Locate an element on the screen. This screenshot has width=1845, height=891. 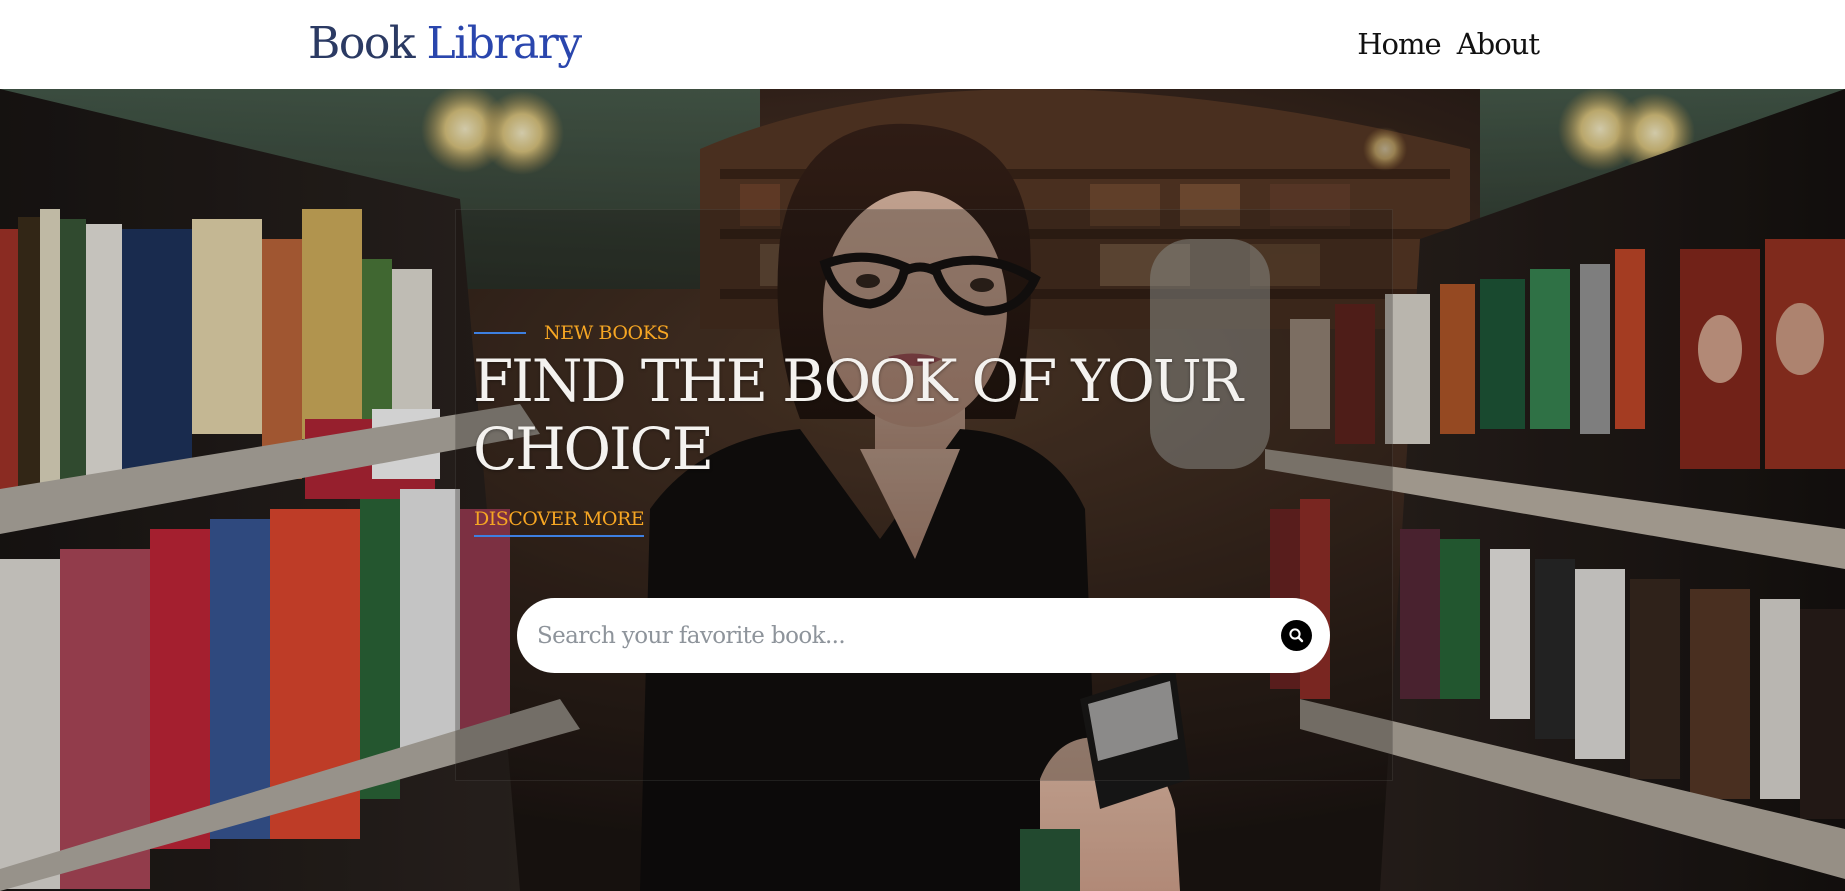
hero-eyebrow: NEW BOOKS is located at coordinates (572, 333).